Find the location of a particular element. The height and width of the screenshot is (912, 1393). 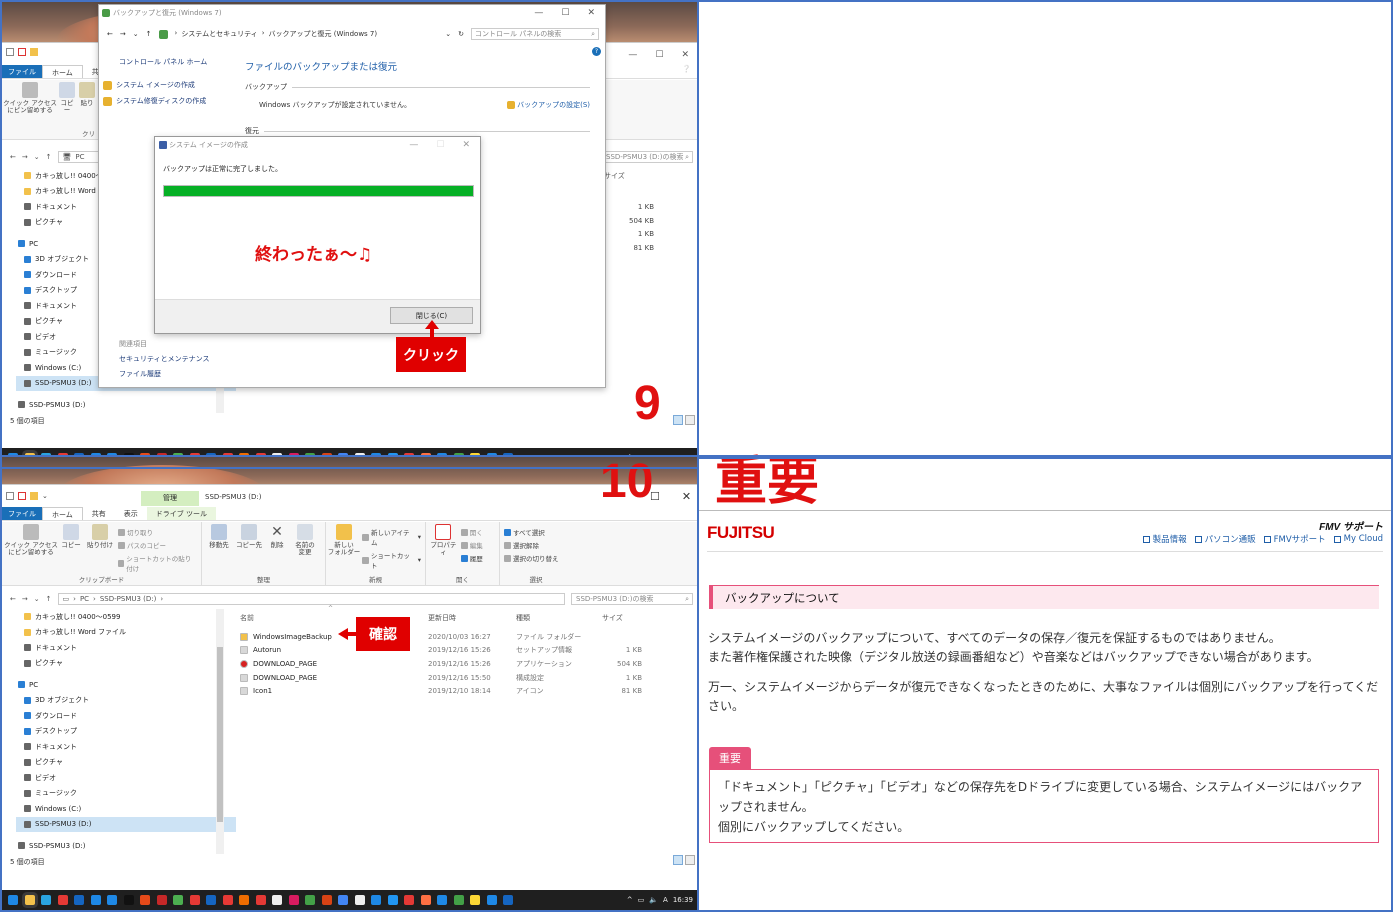

refresh-icon: ↻ is located at coordinates (461, 34).